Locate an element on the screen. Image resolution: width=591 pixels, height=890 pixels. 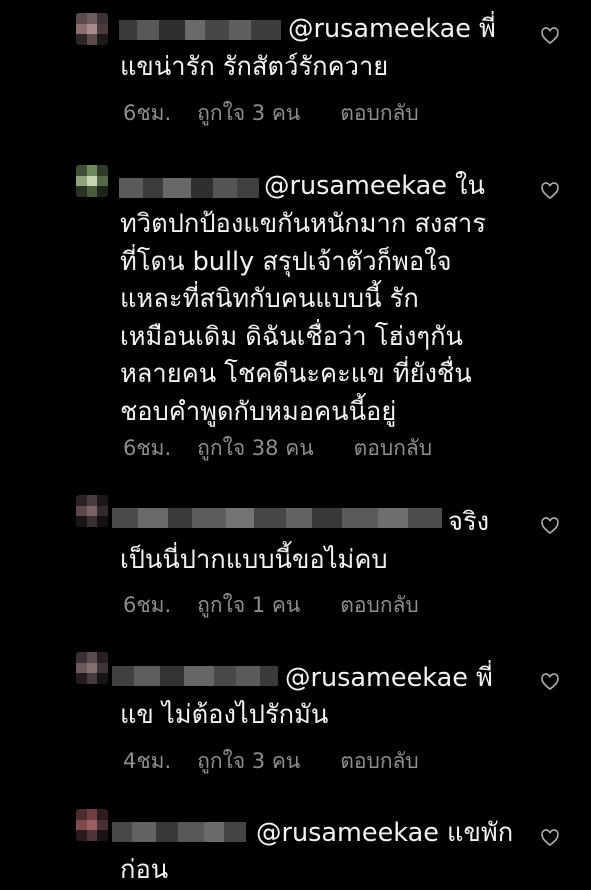
comment-meta: 6ชม. ถูกใจ 3 คน ตอบกลับ is located at coordinates (271, 113).